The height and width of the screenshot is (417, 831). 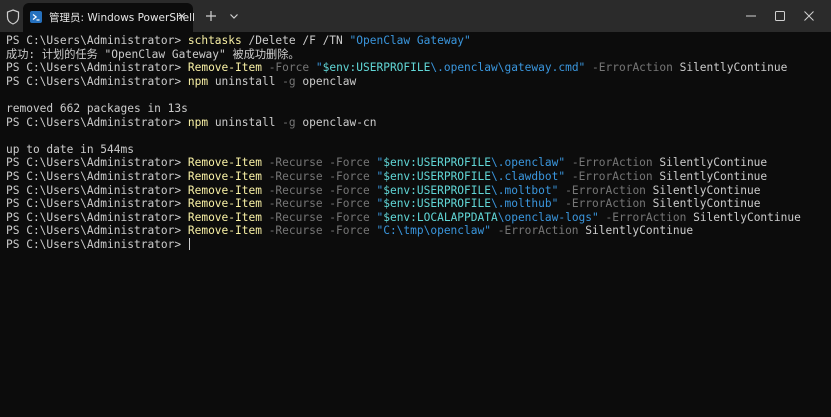 What do you see at coordinates (182, 17) in the screenshot?
I see `tab-close-icon: ✕` at bounding box center [182, 17].